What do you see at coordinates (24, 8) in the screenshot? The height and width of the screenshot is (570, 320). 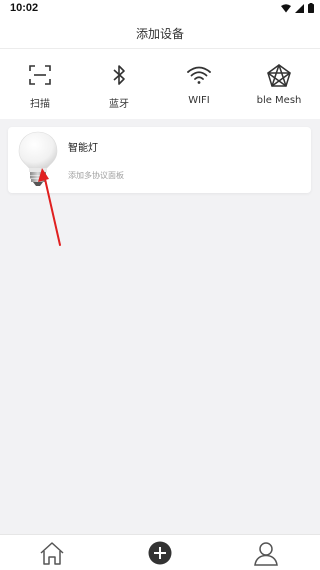 I see `status-time: 10:02` at bounding box center [24, 8].